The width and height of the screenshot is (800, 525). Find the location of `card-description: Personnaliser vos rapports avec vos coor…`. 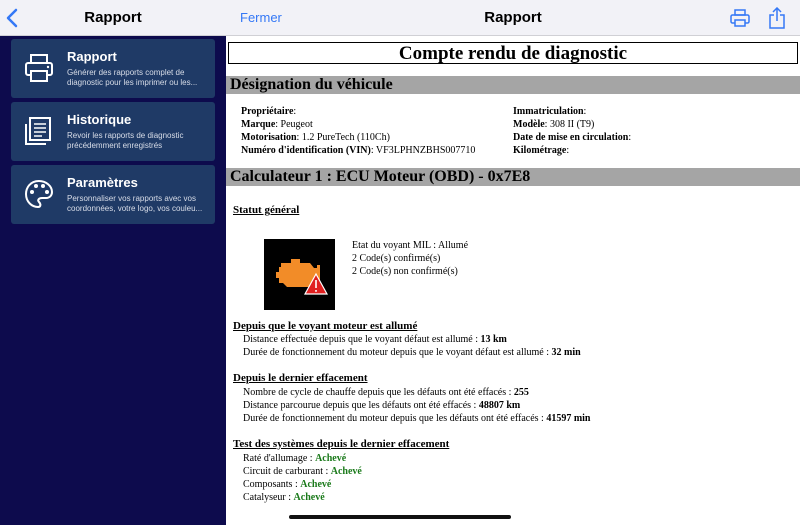

card-description: Personnaliser vos rapports avec vos coor… is located at coordinates (135, 203).